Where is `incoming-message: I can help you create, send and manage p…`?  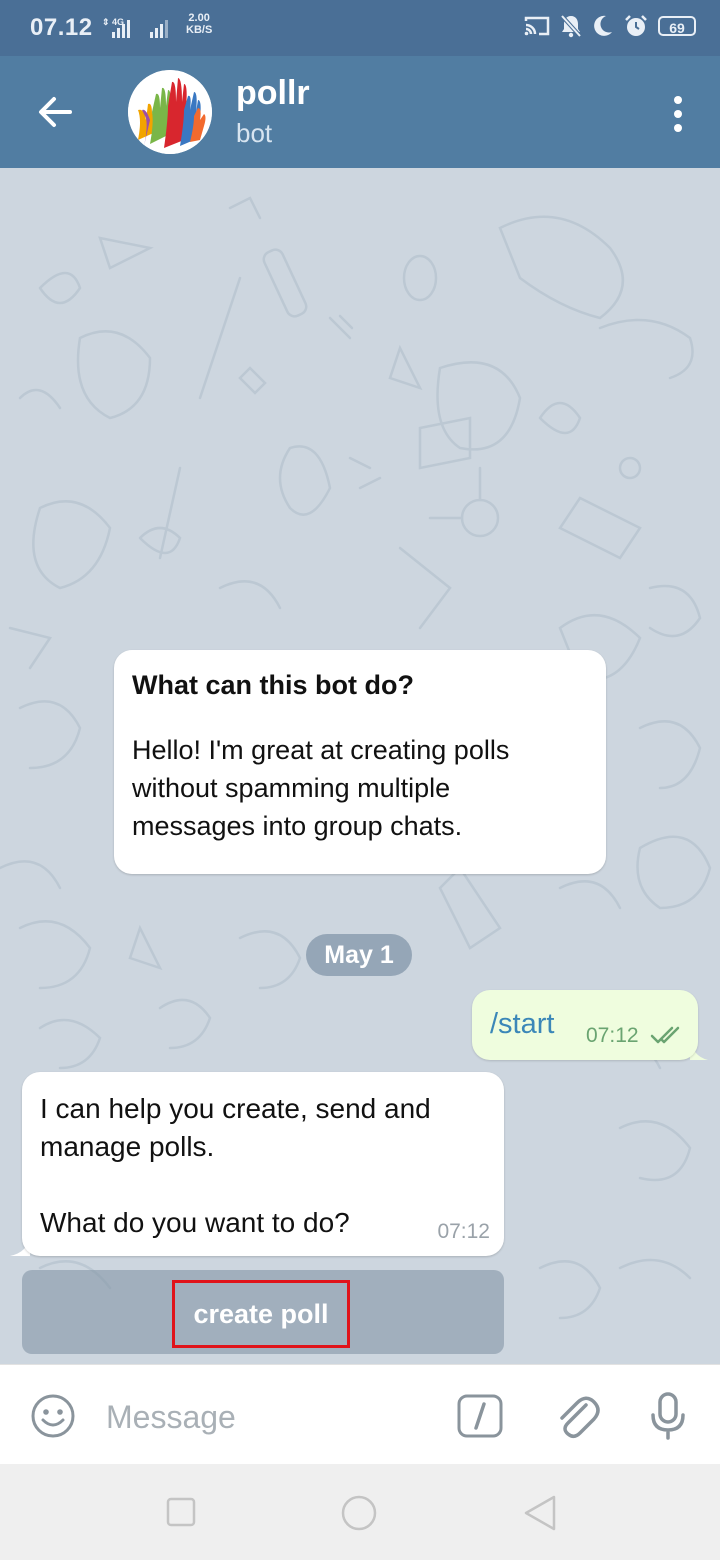
incoming-message: I can help you create, send and manage p… is located at coordinates (263, 1164).